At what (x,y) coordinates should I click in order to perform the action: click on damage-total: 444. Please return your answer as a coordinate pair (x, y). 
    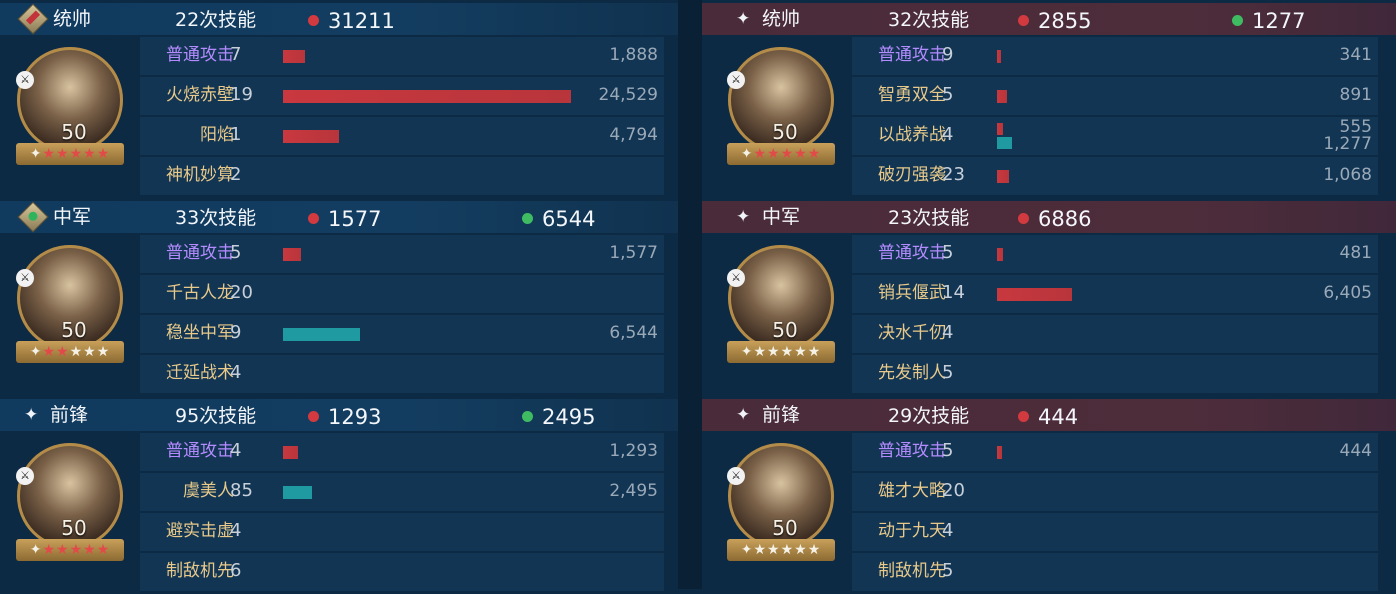
    Looking at the image, I should click on (1058, 417).